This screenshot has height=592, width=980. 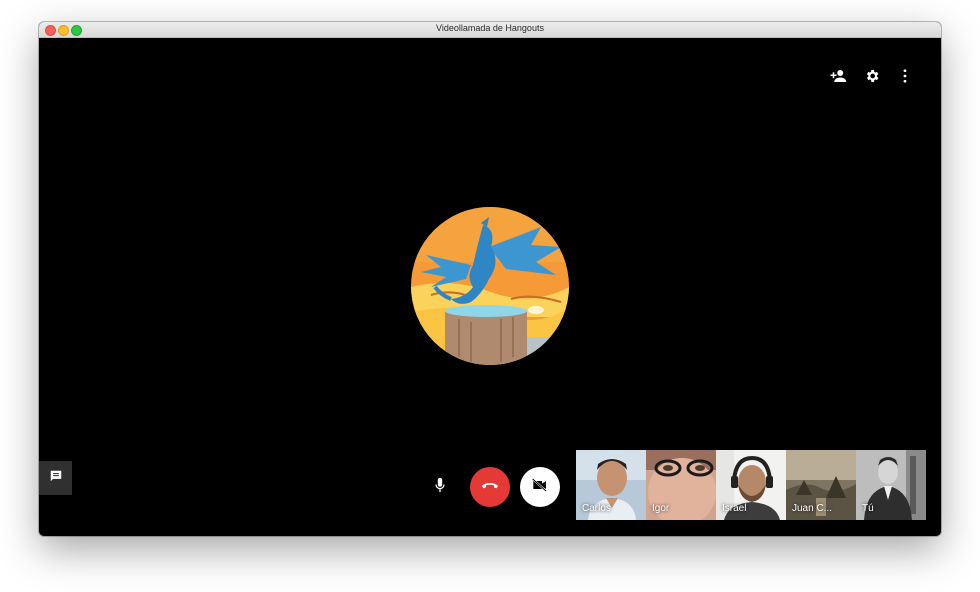 What do you see at coordinates (838, 76) in the screenshot?
I see `add-person-icon` at bounding box center [838, 76].